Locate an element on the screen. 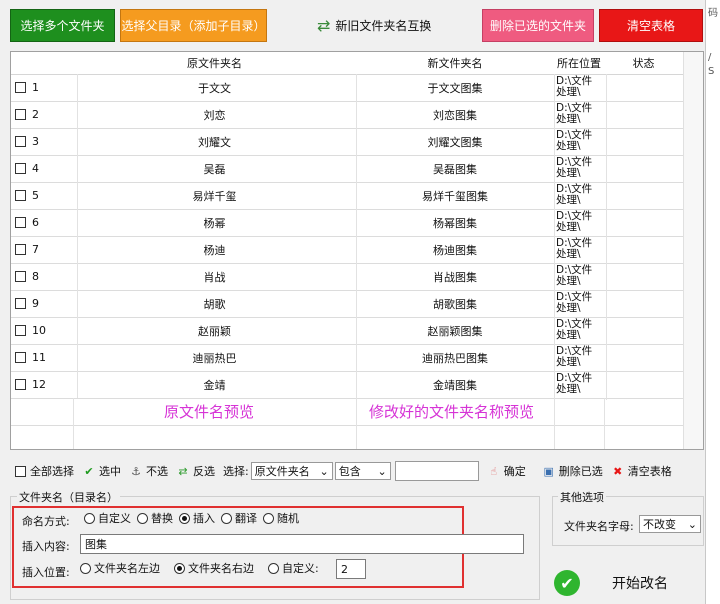 Image resolution: width=720 pixels, height=604 pixels. filter-search-input is located at coordinates (436, 471).